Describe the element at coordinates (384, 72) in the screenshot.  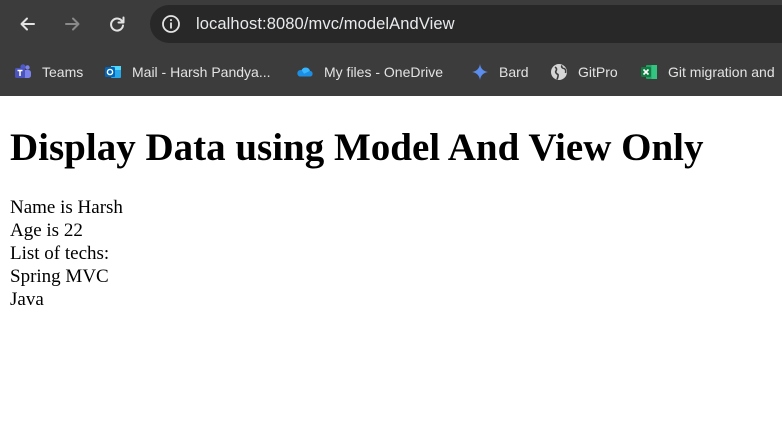
I see `bookmark-label: My files - OneDrive` at that location.